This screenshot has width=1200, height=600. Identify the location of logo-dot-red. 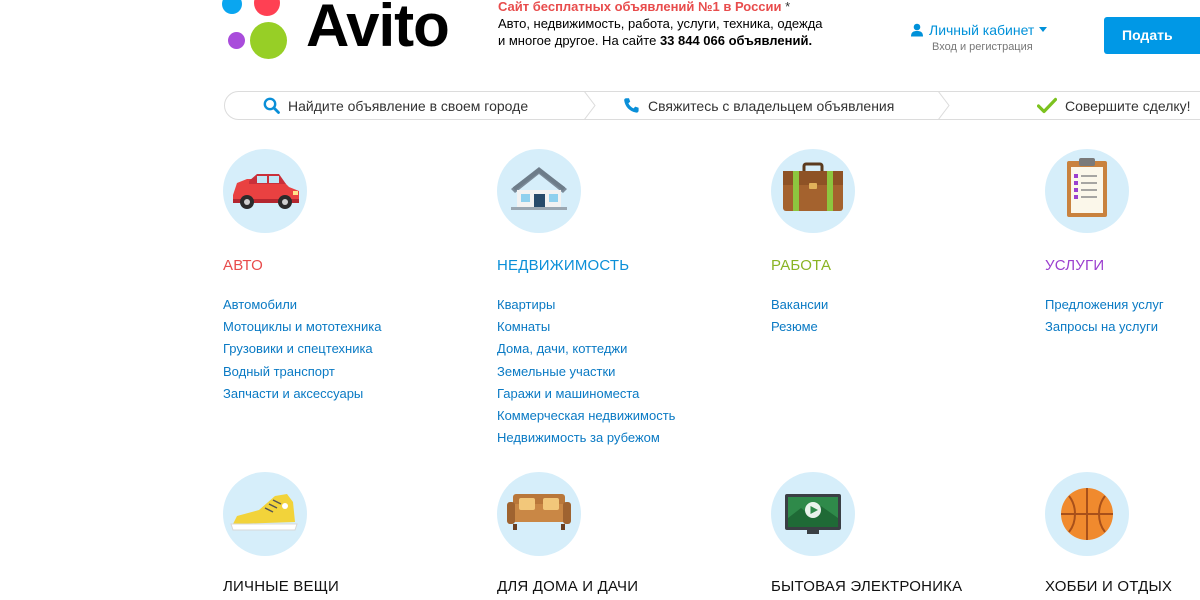
(267, 8).